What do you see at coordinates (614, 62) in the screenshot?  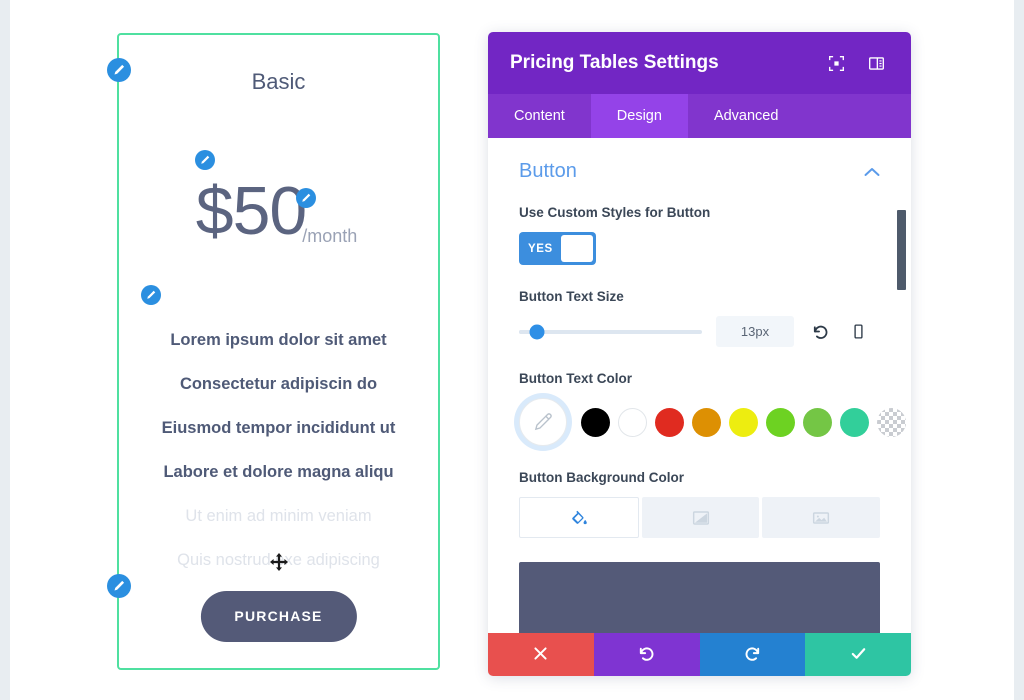 I see `page-title: Pricing Tables Settings` at bounding box center [614, 62].